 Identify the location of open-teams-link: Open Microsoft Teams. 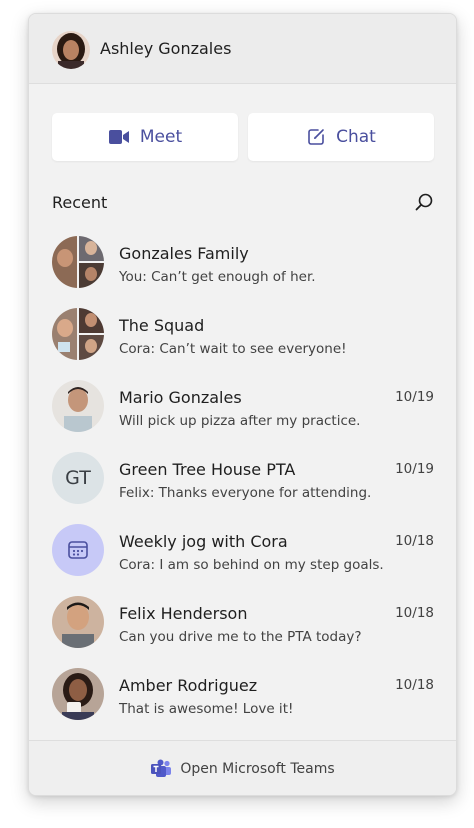
(242, 767).